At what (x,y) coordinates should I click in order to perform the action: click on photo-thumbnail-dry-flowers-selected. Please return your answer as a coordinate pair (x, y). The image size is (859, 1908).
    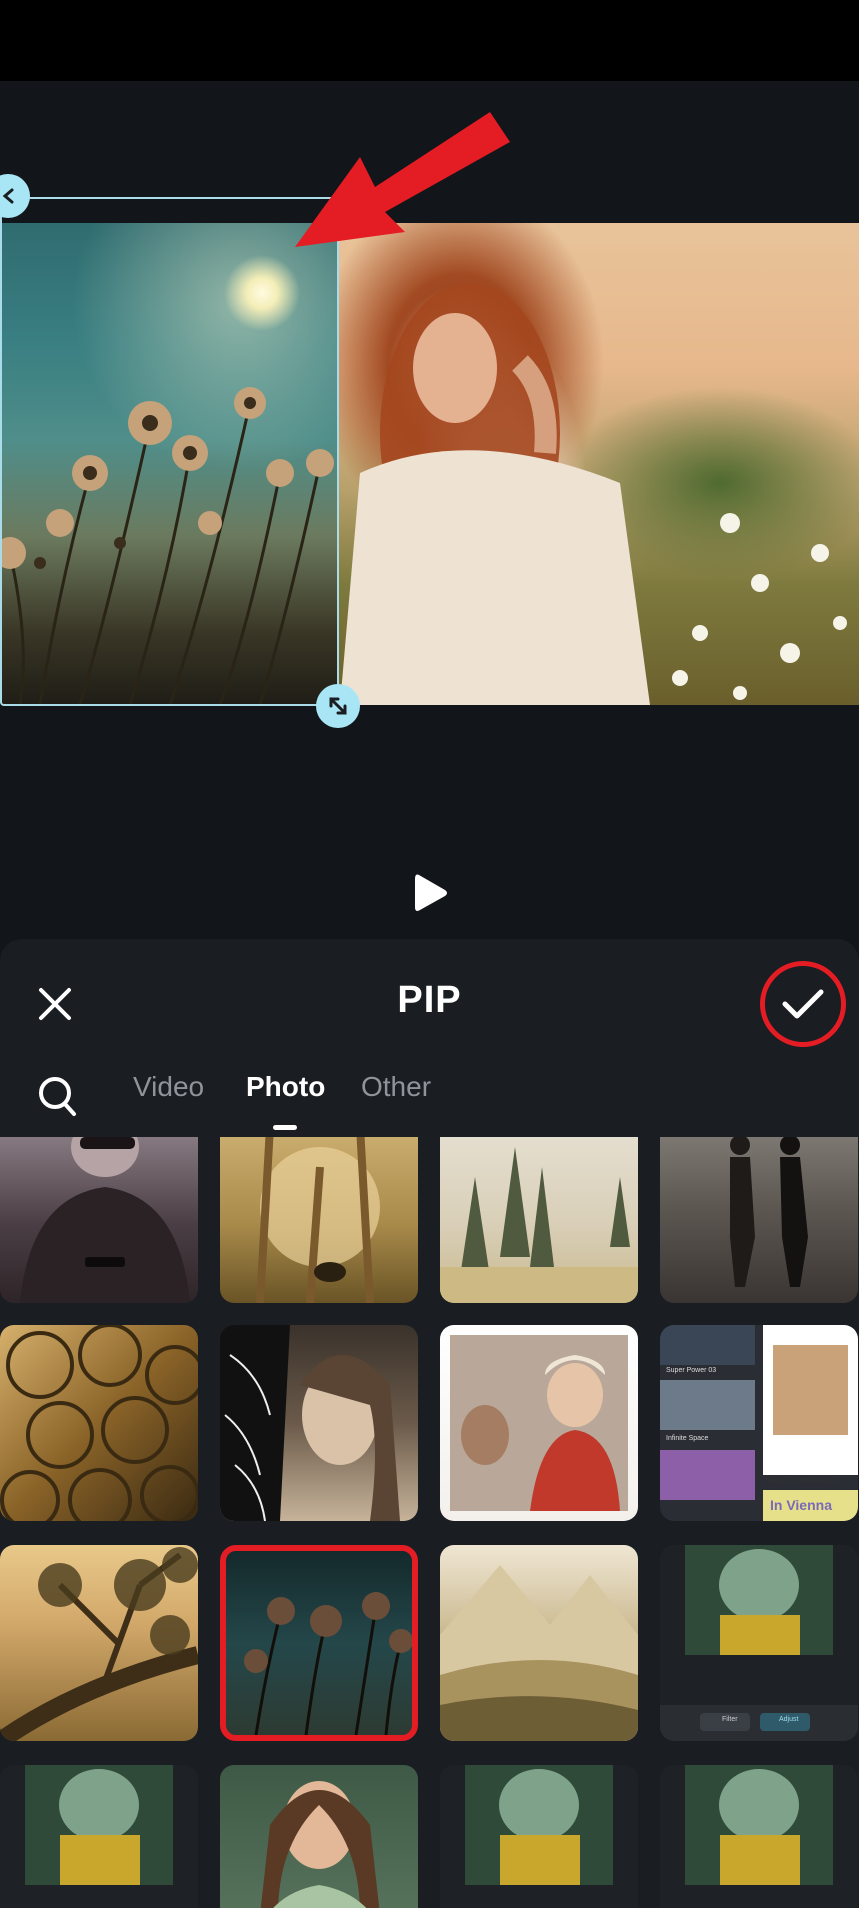
    Looking at the image, I should click on (319, 1643).